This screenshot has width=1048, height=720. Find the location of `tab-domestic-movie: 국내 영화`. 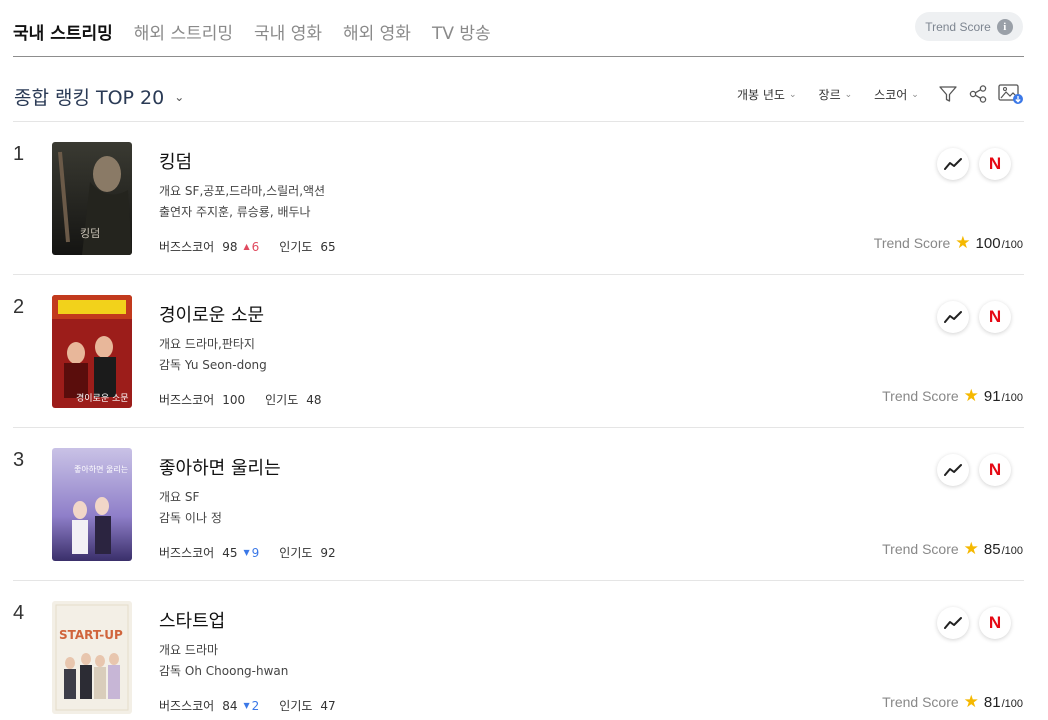

tab-domestic-movie: 국내 영화 is located at coordinates (288, 31).